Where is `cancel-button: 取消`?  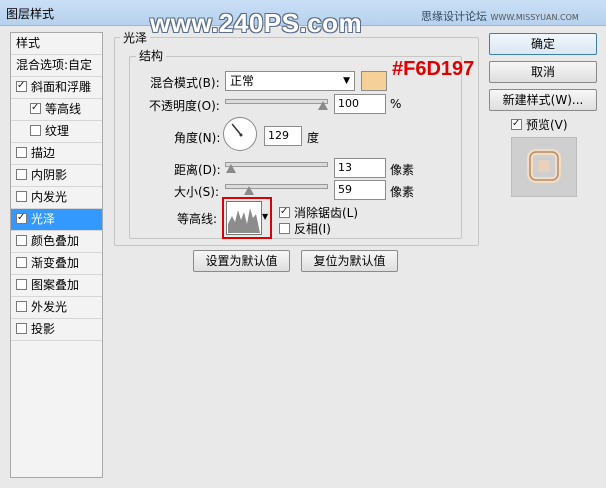 cancel-button: 取消 is located at coordinates (543, 72).